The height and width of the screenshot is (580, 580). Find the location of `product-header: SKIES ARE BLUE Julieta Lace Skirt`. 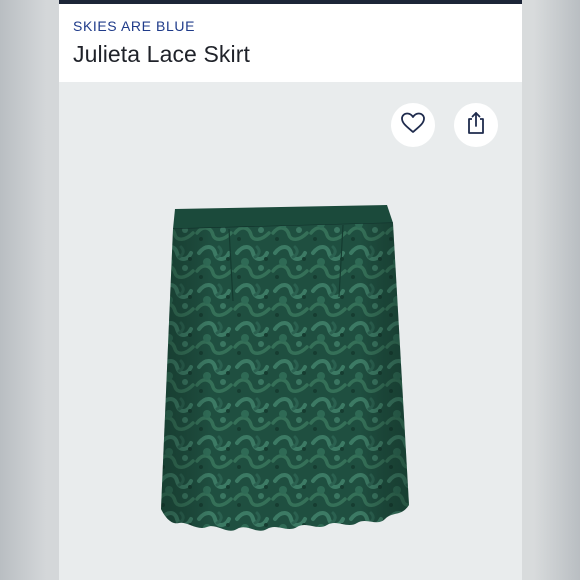

product-header: SKIES ARE BLUE Julieta Lace Skirt is located at coordinates (290, 43).